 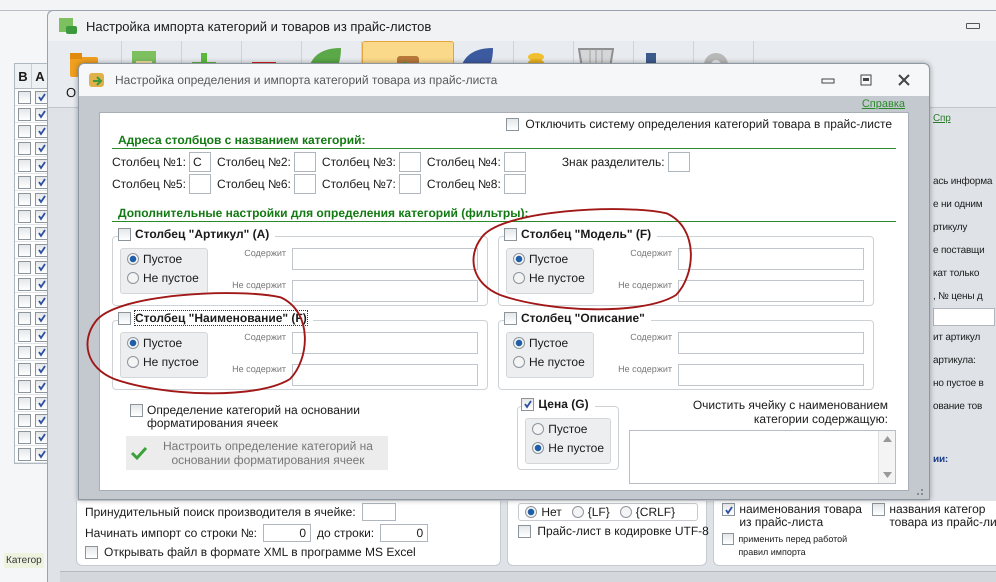 What do you see at coordinates (973, 26) in the screenshot?
I see `minimize-button` at bounding box center [973, 26].